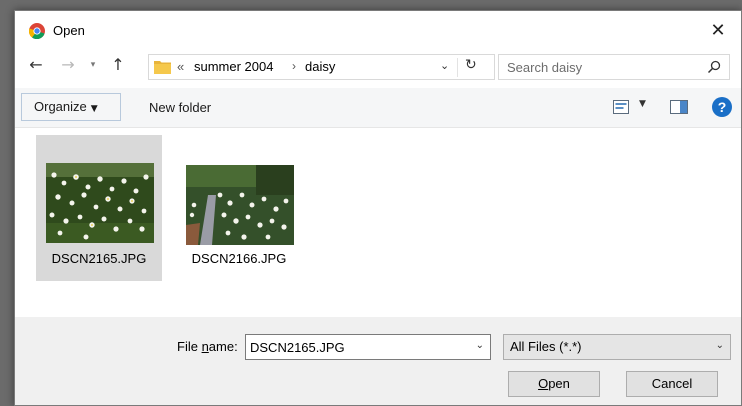 This screenshot has height=406, width=742. What do you see at coordinates (679, 107) in the screenshot?
I see `preview-pane-icon` at bounding box center [679, 107].